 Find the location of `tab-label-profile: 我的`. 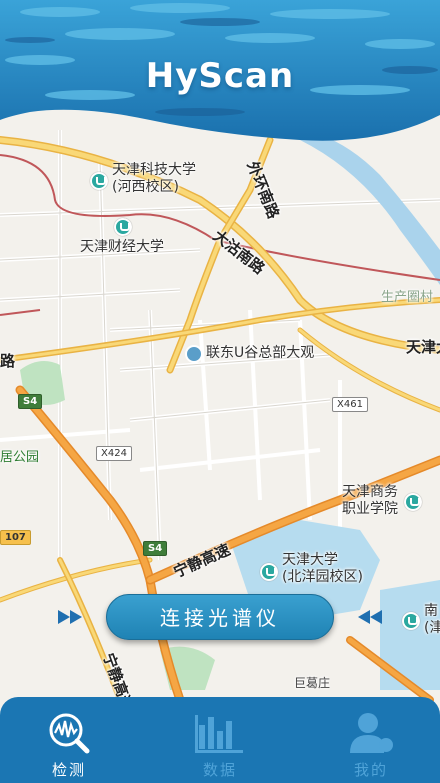

tab-label-profile: 我的 is located at coordinates (370, 770).